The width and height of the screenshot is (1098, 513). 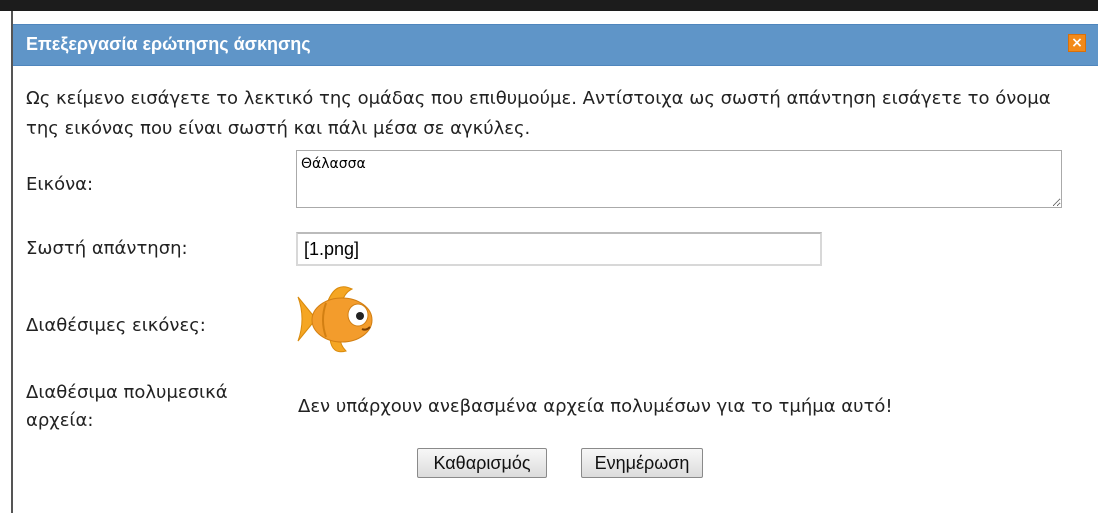 I want to click on correct-answer-label: Σωστή απάντηση:, so click(x=107, y=248).